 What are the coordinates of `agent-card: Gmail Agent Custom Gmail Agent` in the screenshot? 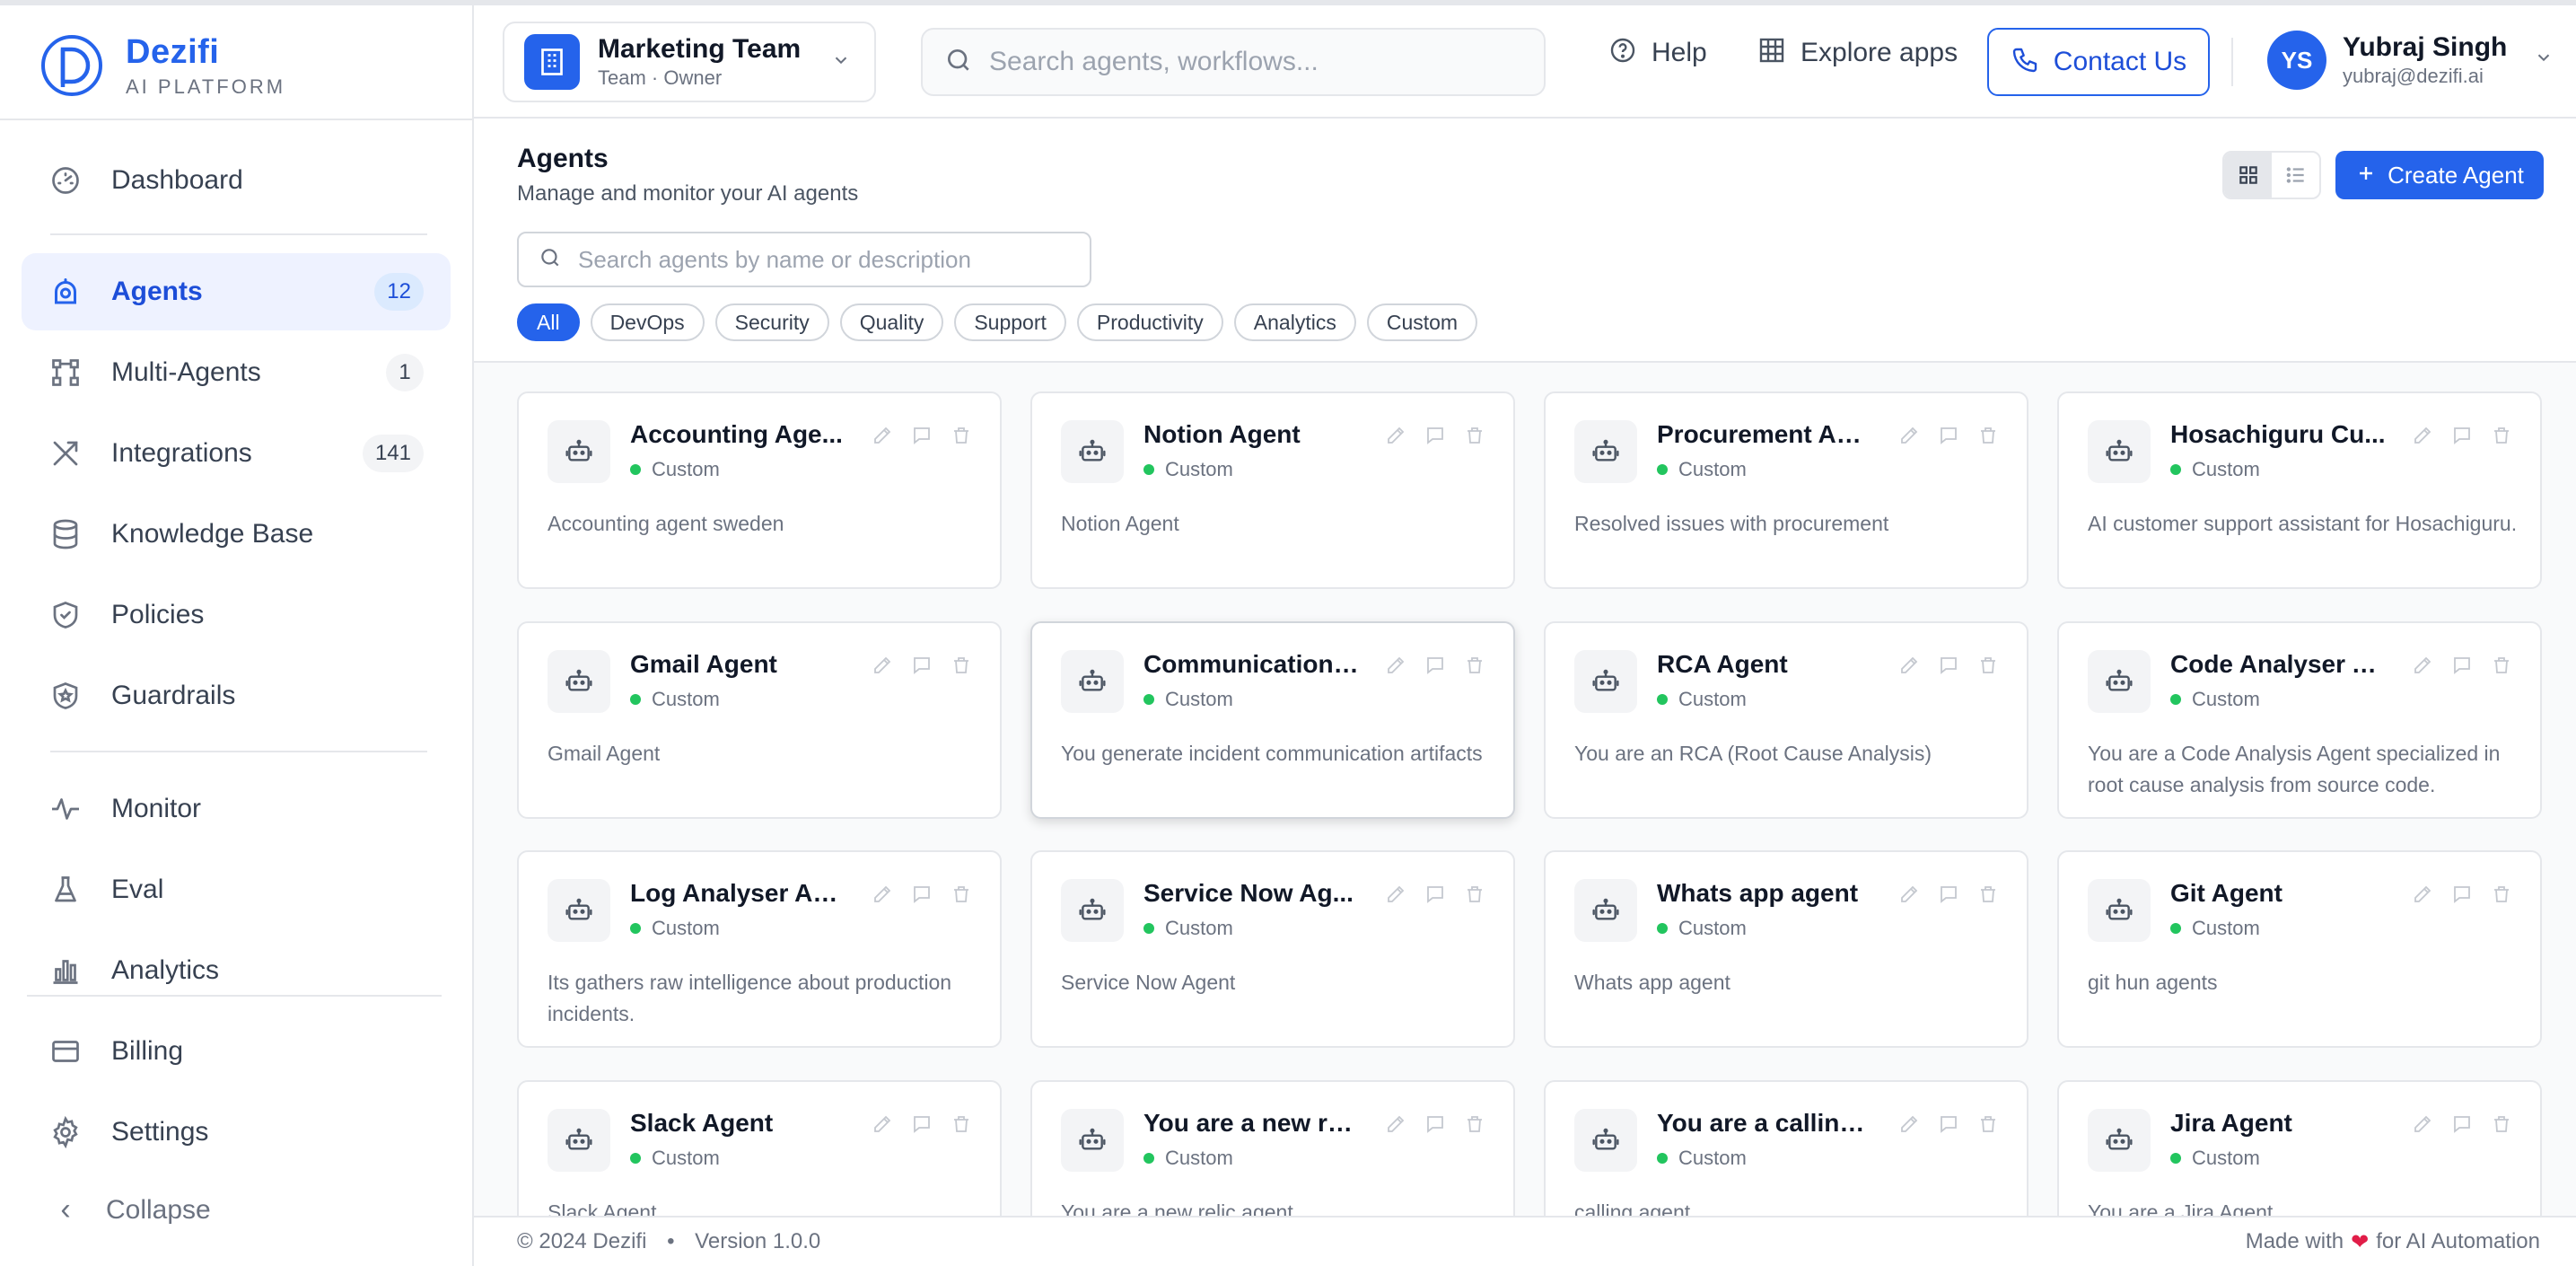 It's located at (759, 720).